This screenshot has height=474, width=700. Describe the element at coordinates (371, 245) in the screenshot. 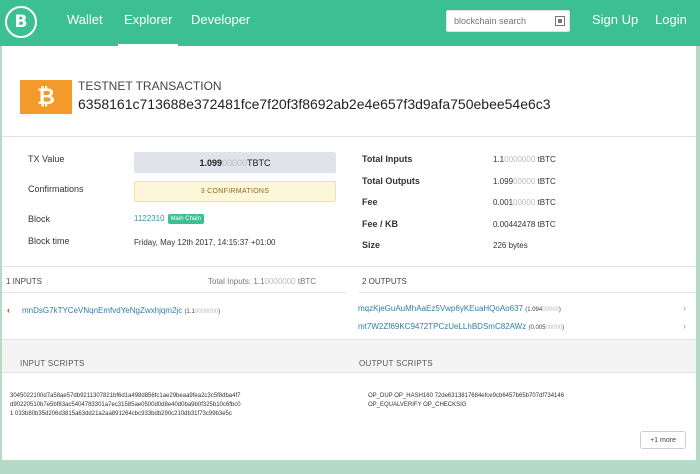

I see `size-label: Size` at that location.